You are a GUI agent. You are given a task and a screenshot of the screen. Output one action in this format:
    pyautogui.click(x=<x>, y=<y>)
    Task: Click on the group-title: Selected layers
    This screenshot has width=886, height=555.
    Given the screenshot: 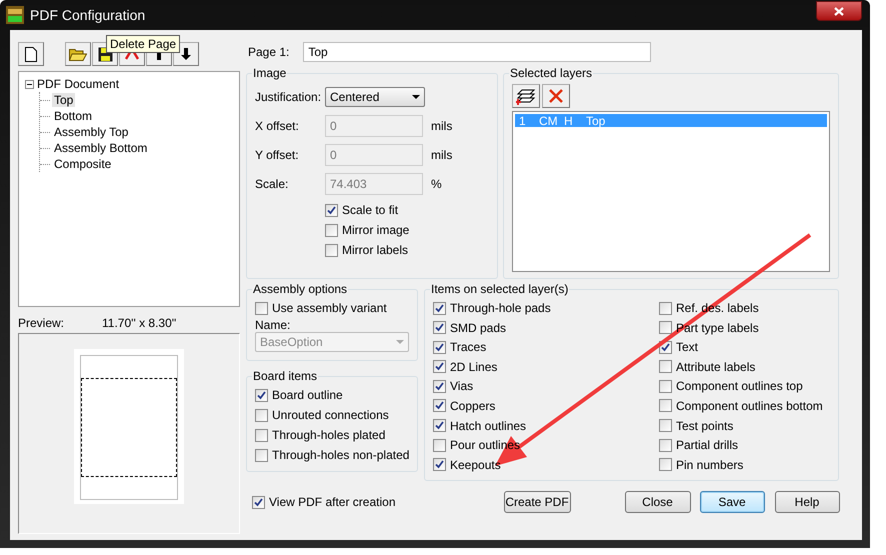 What is the action you would take?
    pyautogui.click(x=551, y=73)
    